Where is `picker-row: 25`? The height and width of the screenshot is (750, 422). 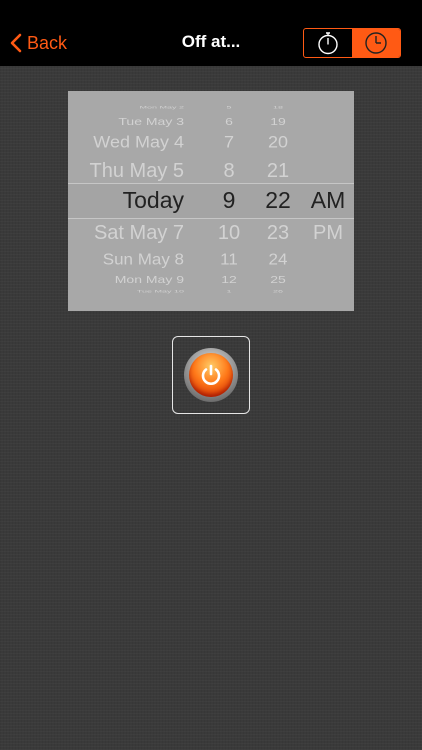 picker-row: 25 is located at coordinates (278, 279).